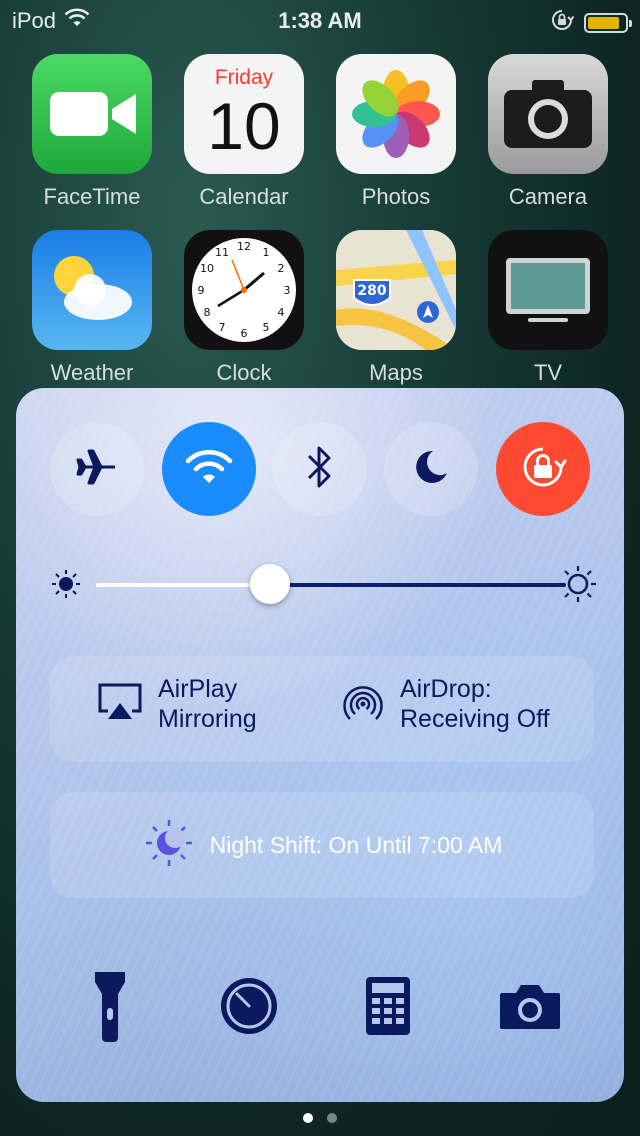  I want to click on airplay-airdrop-row: AirPlay Mirroring AirDrop: Receiving Off, so click(322, 709).